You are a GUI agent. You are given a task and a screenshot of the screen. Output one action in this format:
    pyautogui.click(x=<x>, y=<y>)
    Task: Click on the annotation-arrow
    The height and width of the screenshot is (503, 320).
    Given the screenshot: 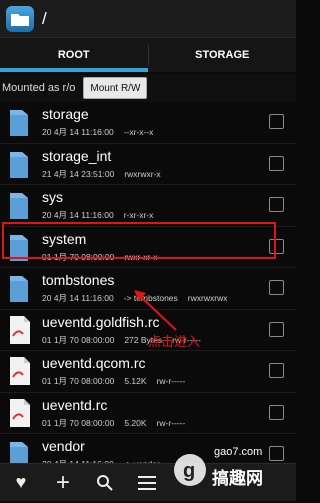 What is the action you would take?
    pyautogui.click(x=155, y=310)
    